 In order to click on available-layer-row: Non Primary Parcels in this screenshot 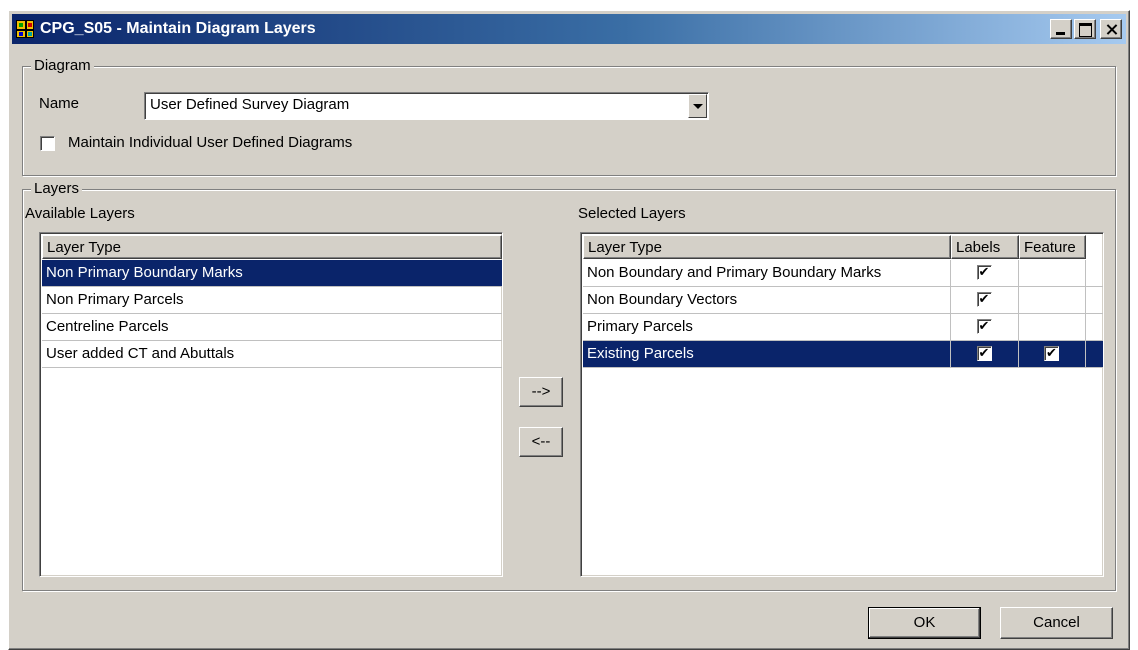, I will do `click(272, 300)`.